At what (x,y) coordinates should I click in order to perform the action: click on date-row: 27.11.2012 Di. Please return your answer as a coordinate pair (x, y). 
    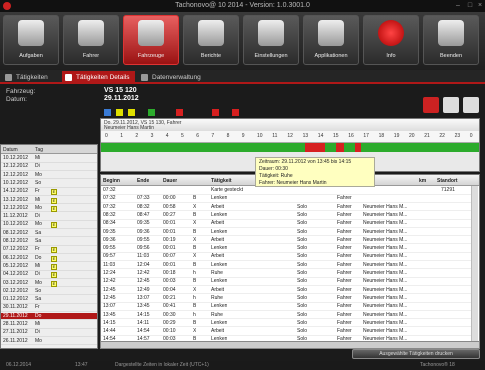
    Looking at the image, I should click on (49, 333).